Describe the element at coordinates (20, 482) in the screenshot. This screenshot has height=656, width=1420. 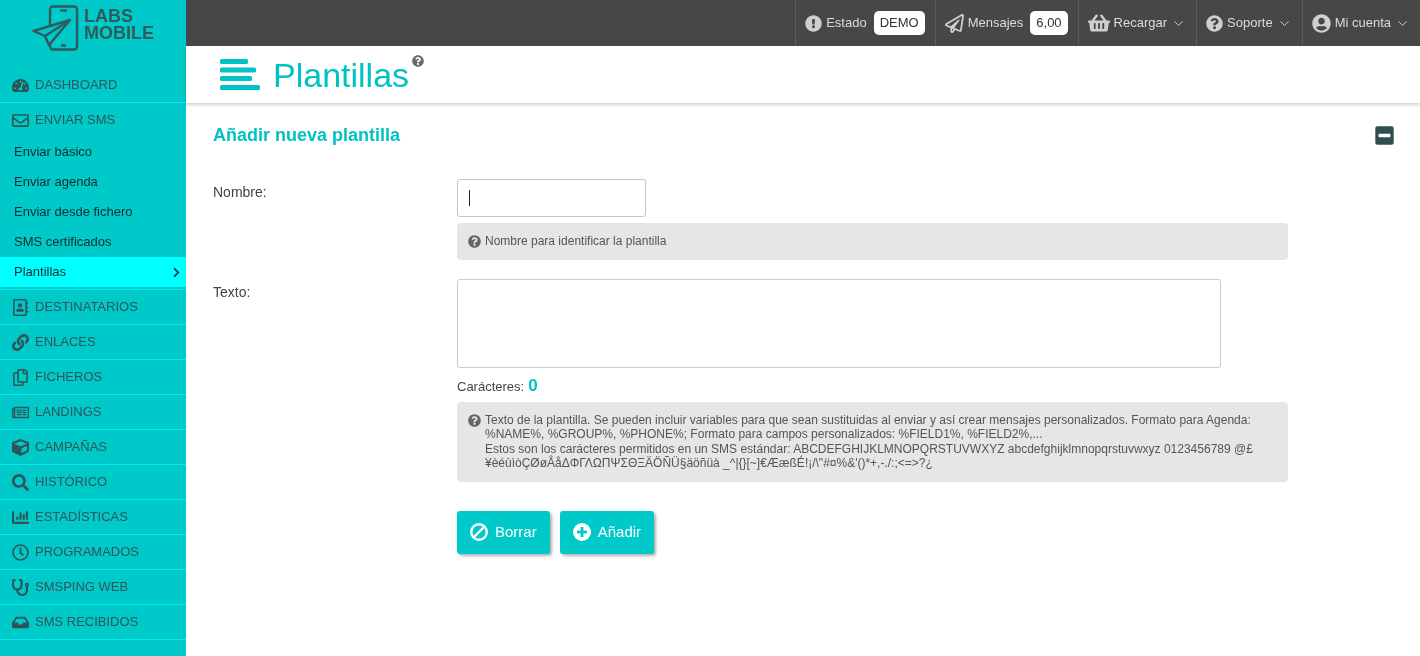
I see `search-icon` at that location.